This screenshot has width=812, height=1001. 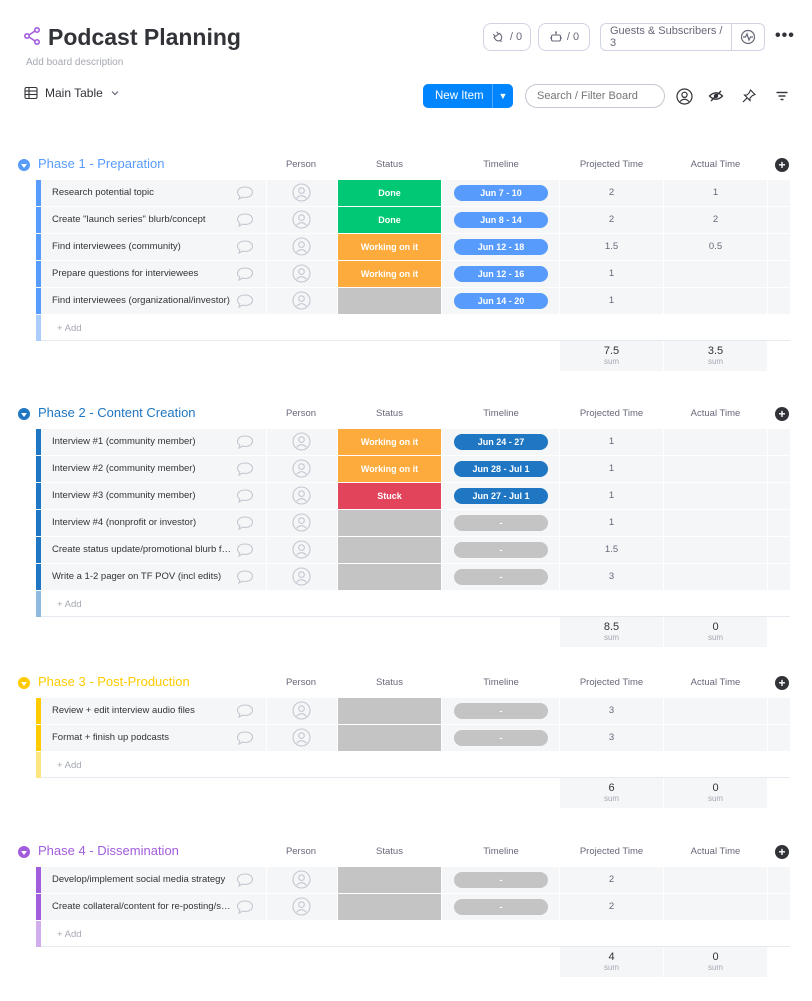 I want to click on collapse-group-toggle-icon, so click(x=24, y=683).